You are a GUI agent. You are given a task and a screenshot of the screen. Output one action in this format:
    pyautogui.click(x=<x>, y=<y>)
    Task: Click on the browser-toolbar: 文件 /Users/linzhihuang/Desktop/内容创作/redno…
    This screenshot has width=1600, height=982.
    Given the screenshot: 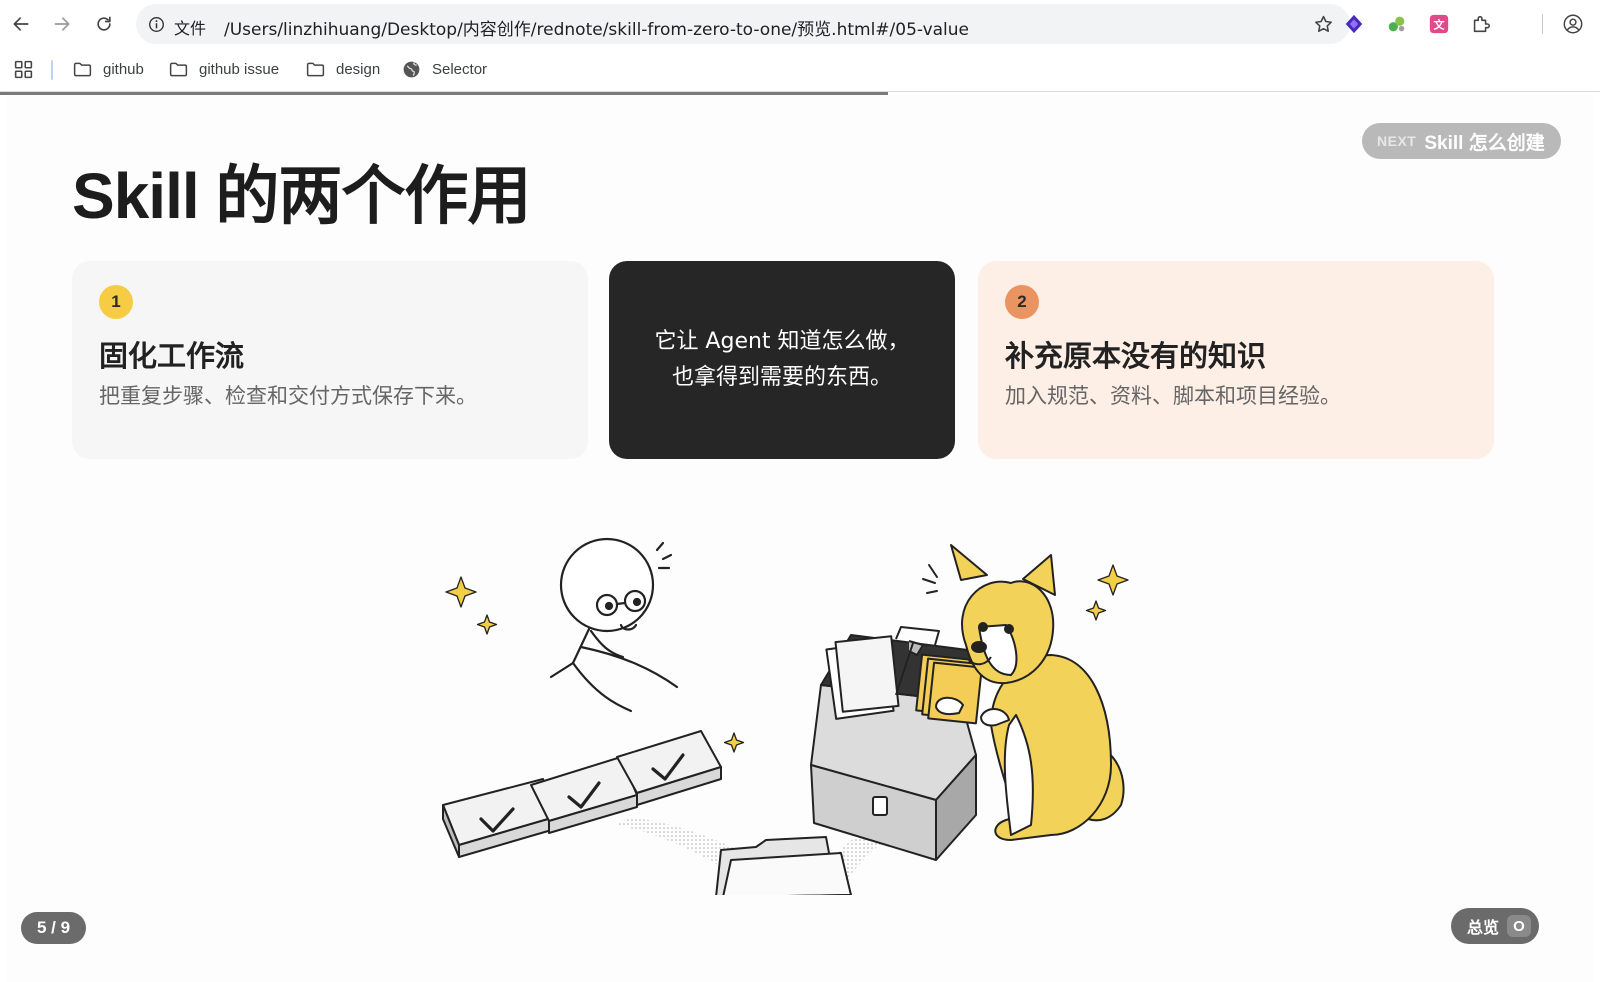 What is the action you would take?
    pyautogui.click(x=800, y=24)
    